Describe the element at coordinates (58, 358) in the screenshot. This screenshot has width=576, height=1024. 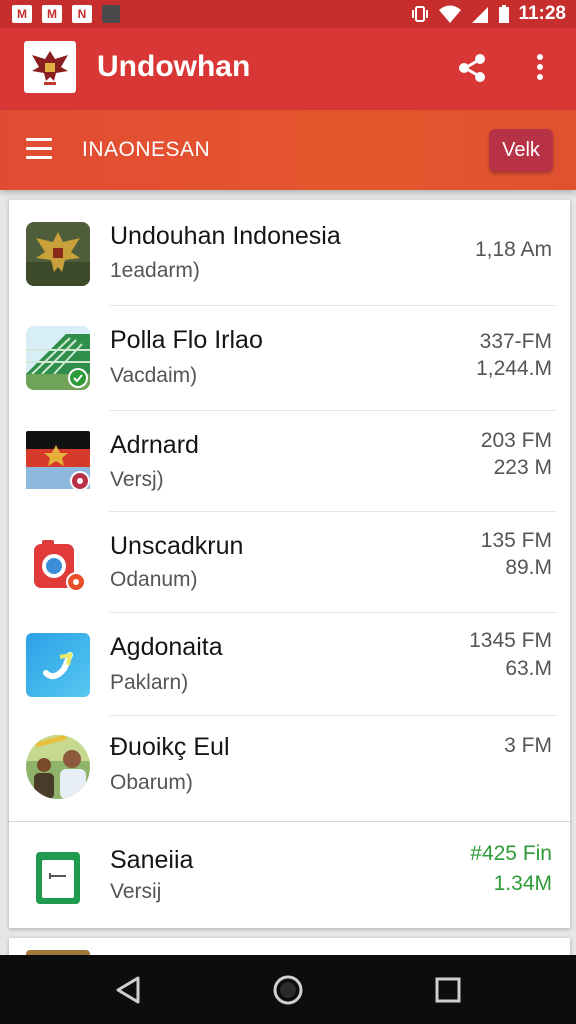
I see `solar-panel-icon` at that location.